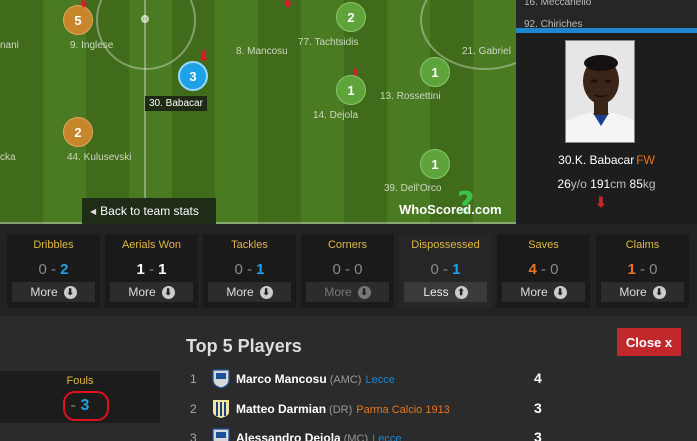  Describe the element at coordinates (319, 436) in the screenshot. I see `player-name: Alessandro Deiola (MC) Lecce` at that location.